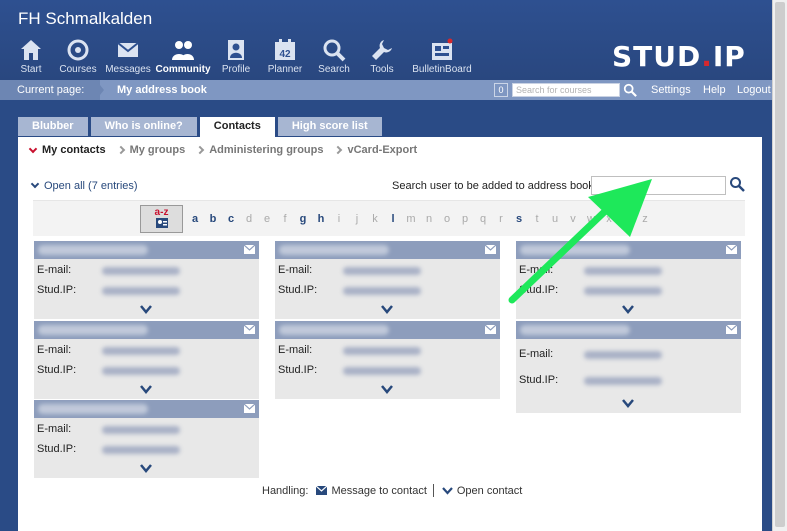 The height and width of the screenshot is (531, 787). Describe the element at coordinates (379, 490) in the screenshot. I see `message-legend-label: Message to contact` at that location.